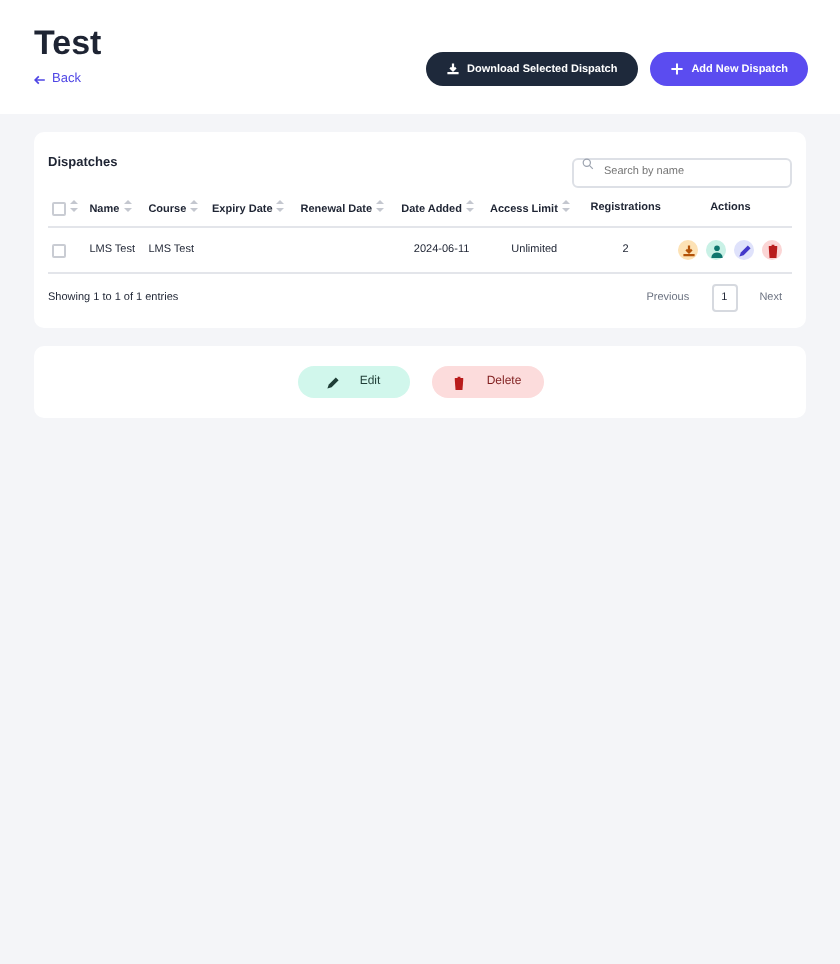  Describe the element at coordinates (59, 209) in the screenshot. I see `select-all-checkbox` at that location.